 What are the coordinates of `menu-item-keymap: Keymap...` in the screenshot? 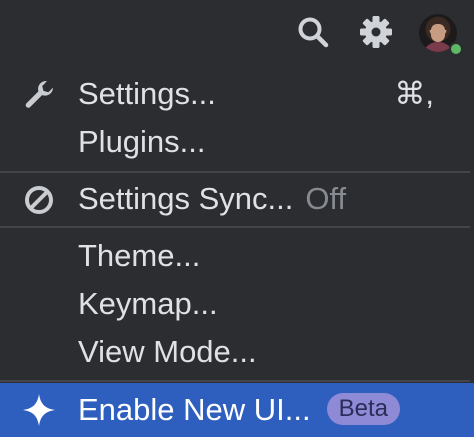 It's located at (237, 304).